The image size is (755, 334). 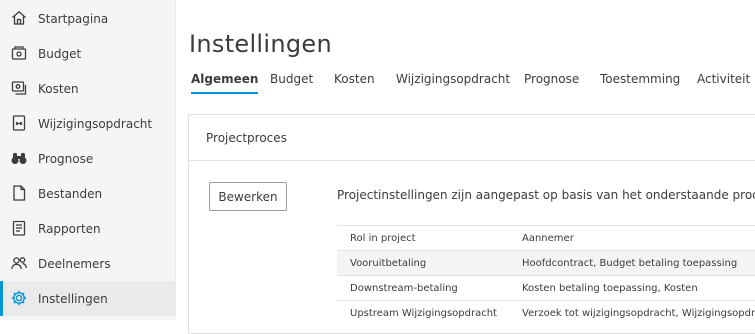 What do you see at coordinates (551, 79) in the screenshot?
I see `tab-prognose: Prognose` at bounding box center [551, 79].